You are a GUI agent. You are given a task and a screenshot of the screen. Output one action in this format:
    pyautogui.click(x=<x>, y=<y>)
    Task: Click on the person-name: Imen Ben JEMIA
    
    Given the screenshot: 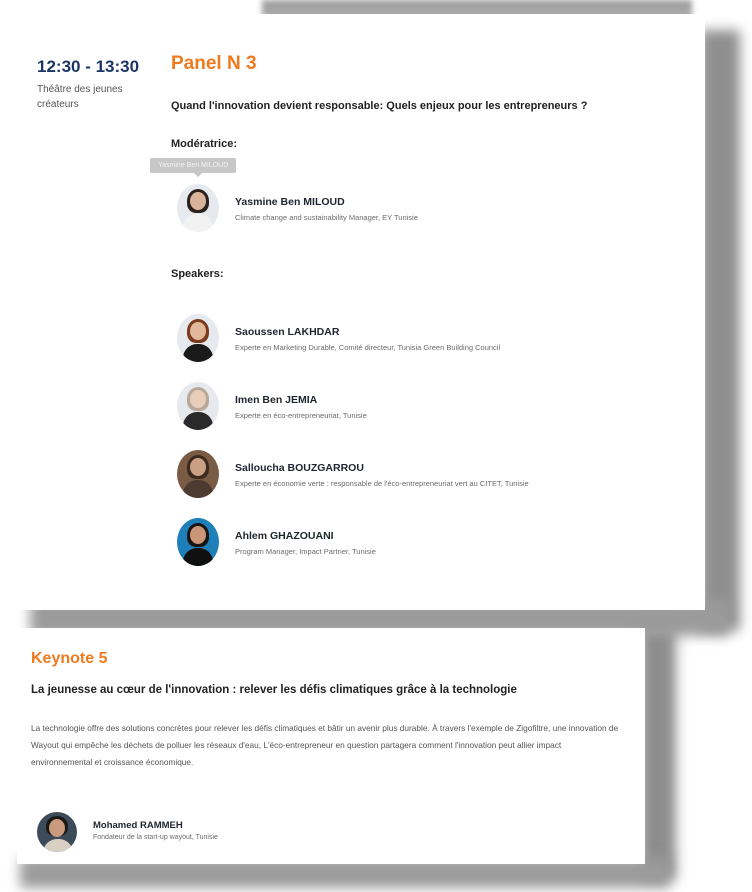 What is the action you would take?
    pyautogui.click(x=276, y=400)
    